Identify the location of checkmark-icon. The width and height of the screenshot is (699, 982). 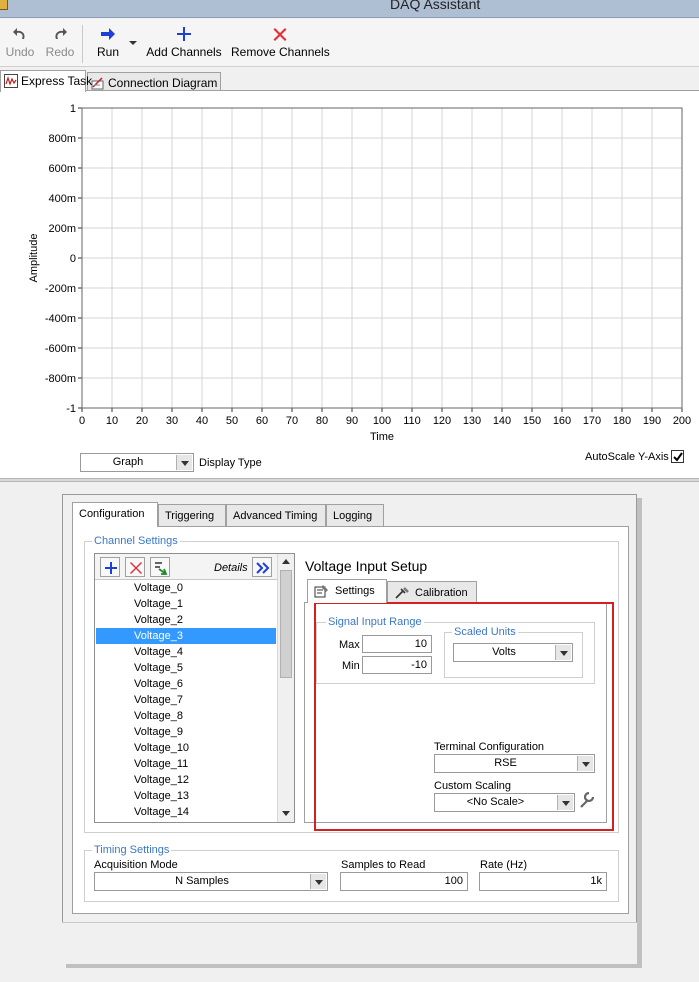
(678, 457).